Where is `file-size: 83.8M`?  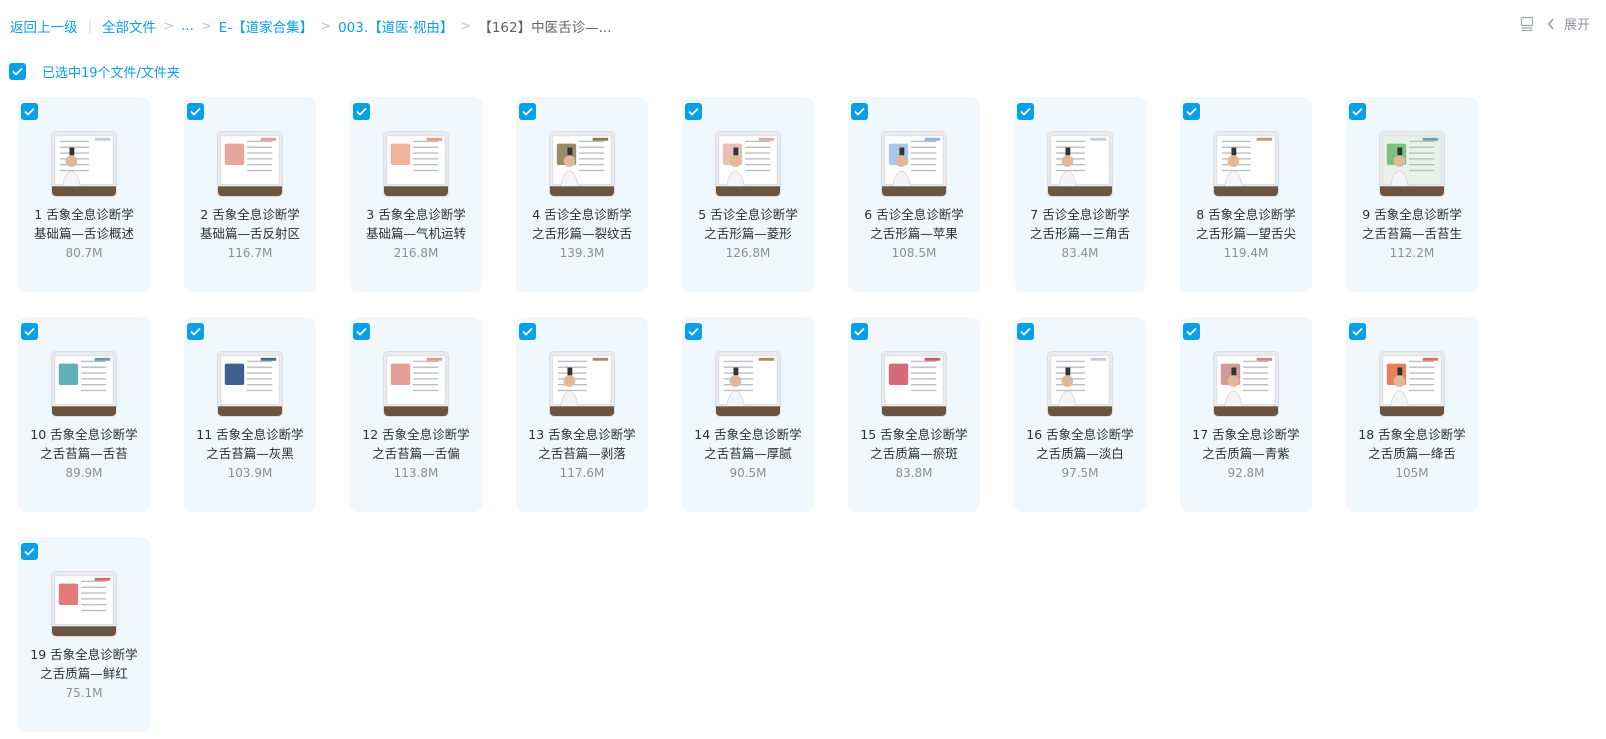
file-size: 83.8M is located at coordinates (914, 473).